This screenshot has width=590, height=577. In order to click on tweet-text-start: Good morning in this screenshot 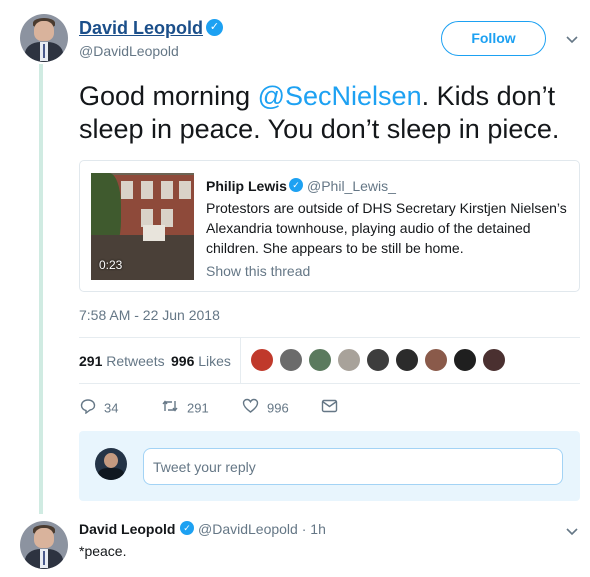, I will do `click(168, 96)`.